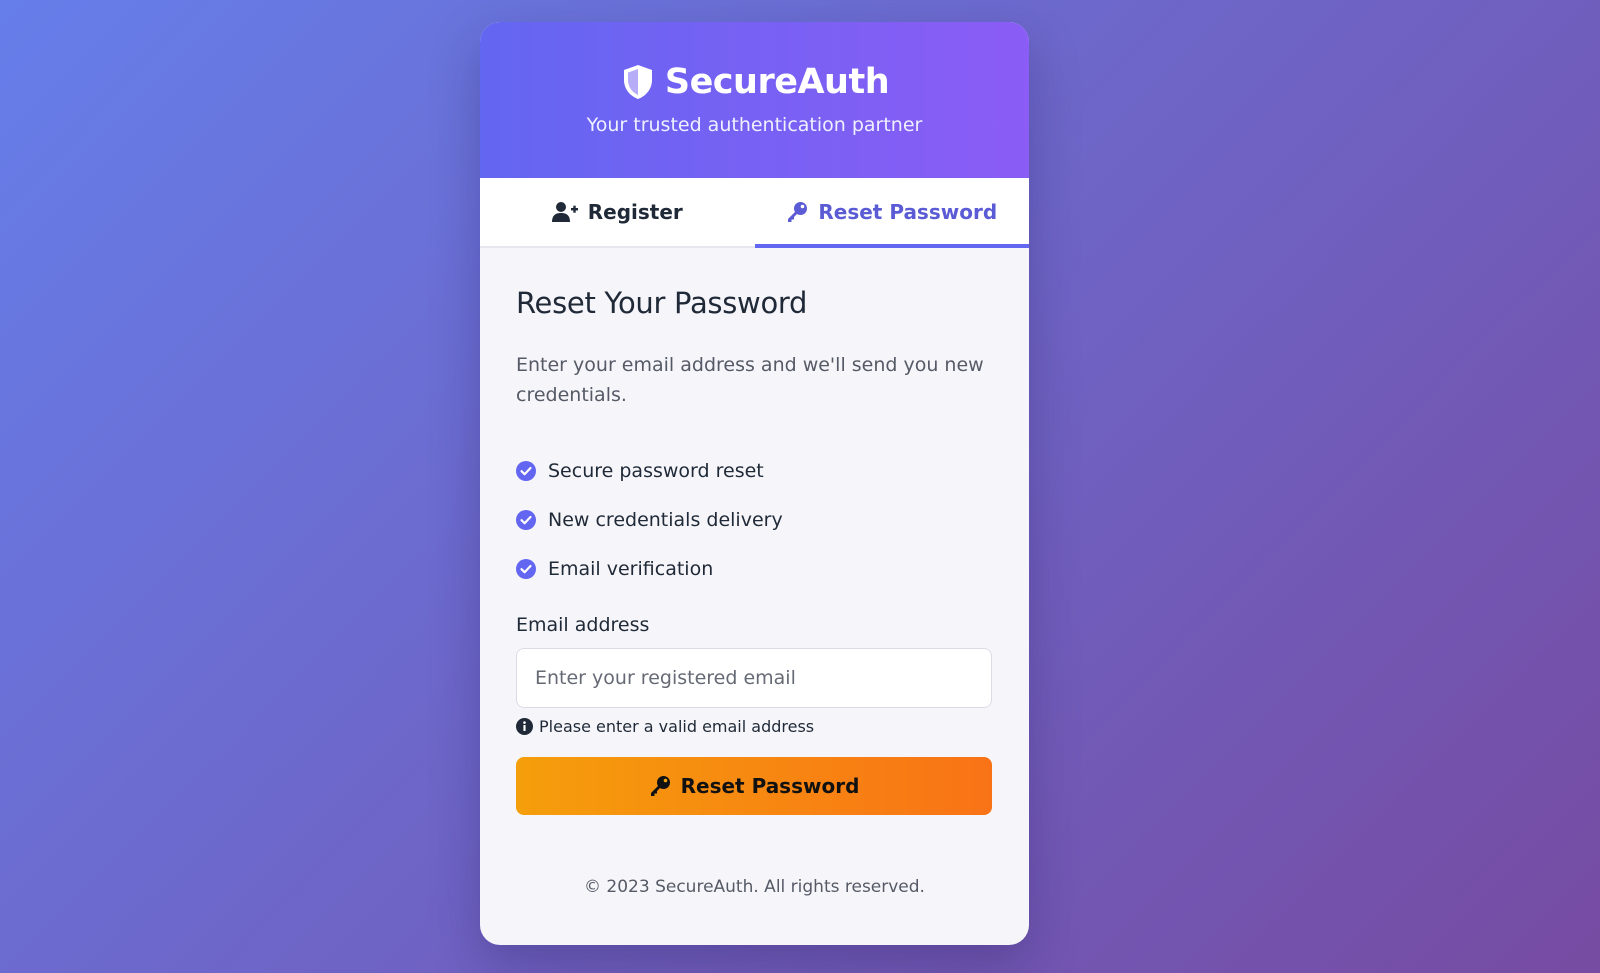 Image resolution: width=1600 pixels, height=973 pixels. Describe the element at coordinates (635, 212) in the screenshot. I see `tab-register-label: Register` at that location.